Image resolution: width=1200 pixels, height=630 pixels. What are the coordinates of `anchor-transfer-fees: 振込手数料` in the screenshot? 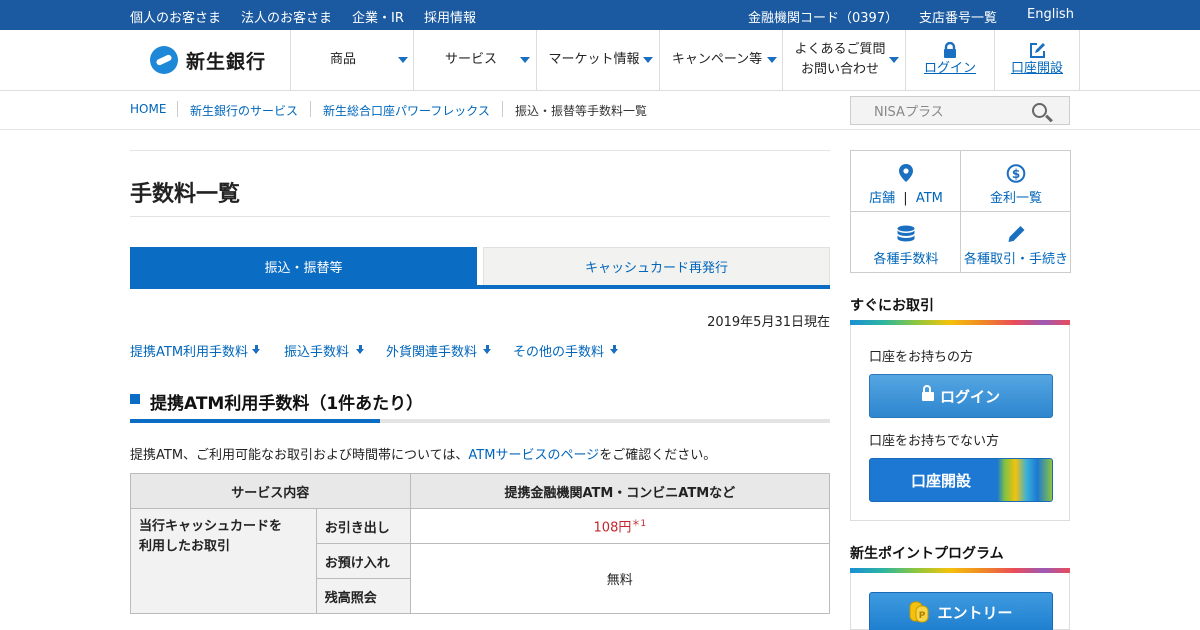 It's located at (316, 350).